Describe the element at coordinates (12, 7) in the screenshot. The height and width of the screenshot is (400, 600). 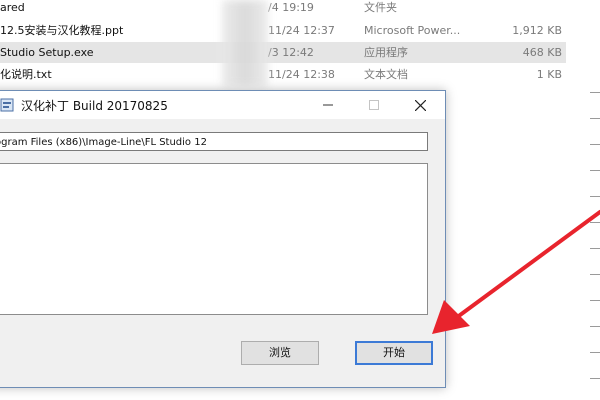
I see `file-name: ared` at that location.